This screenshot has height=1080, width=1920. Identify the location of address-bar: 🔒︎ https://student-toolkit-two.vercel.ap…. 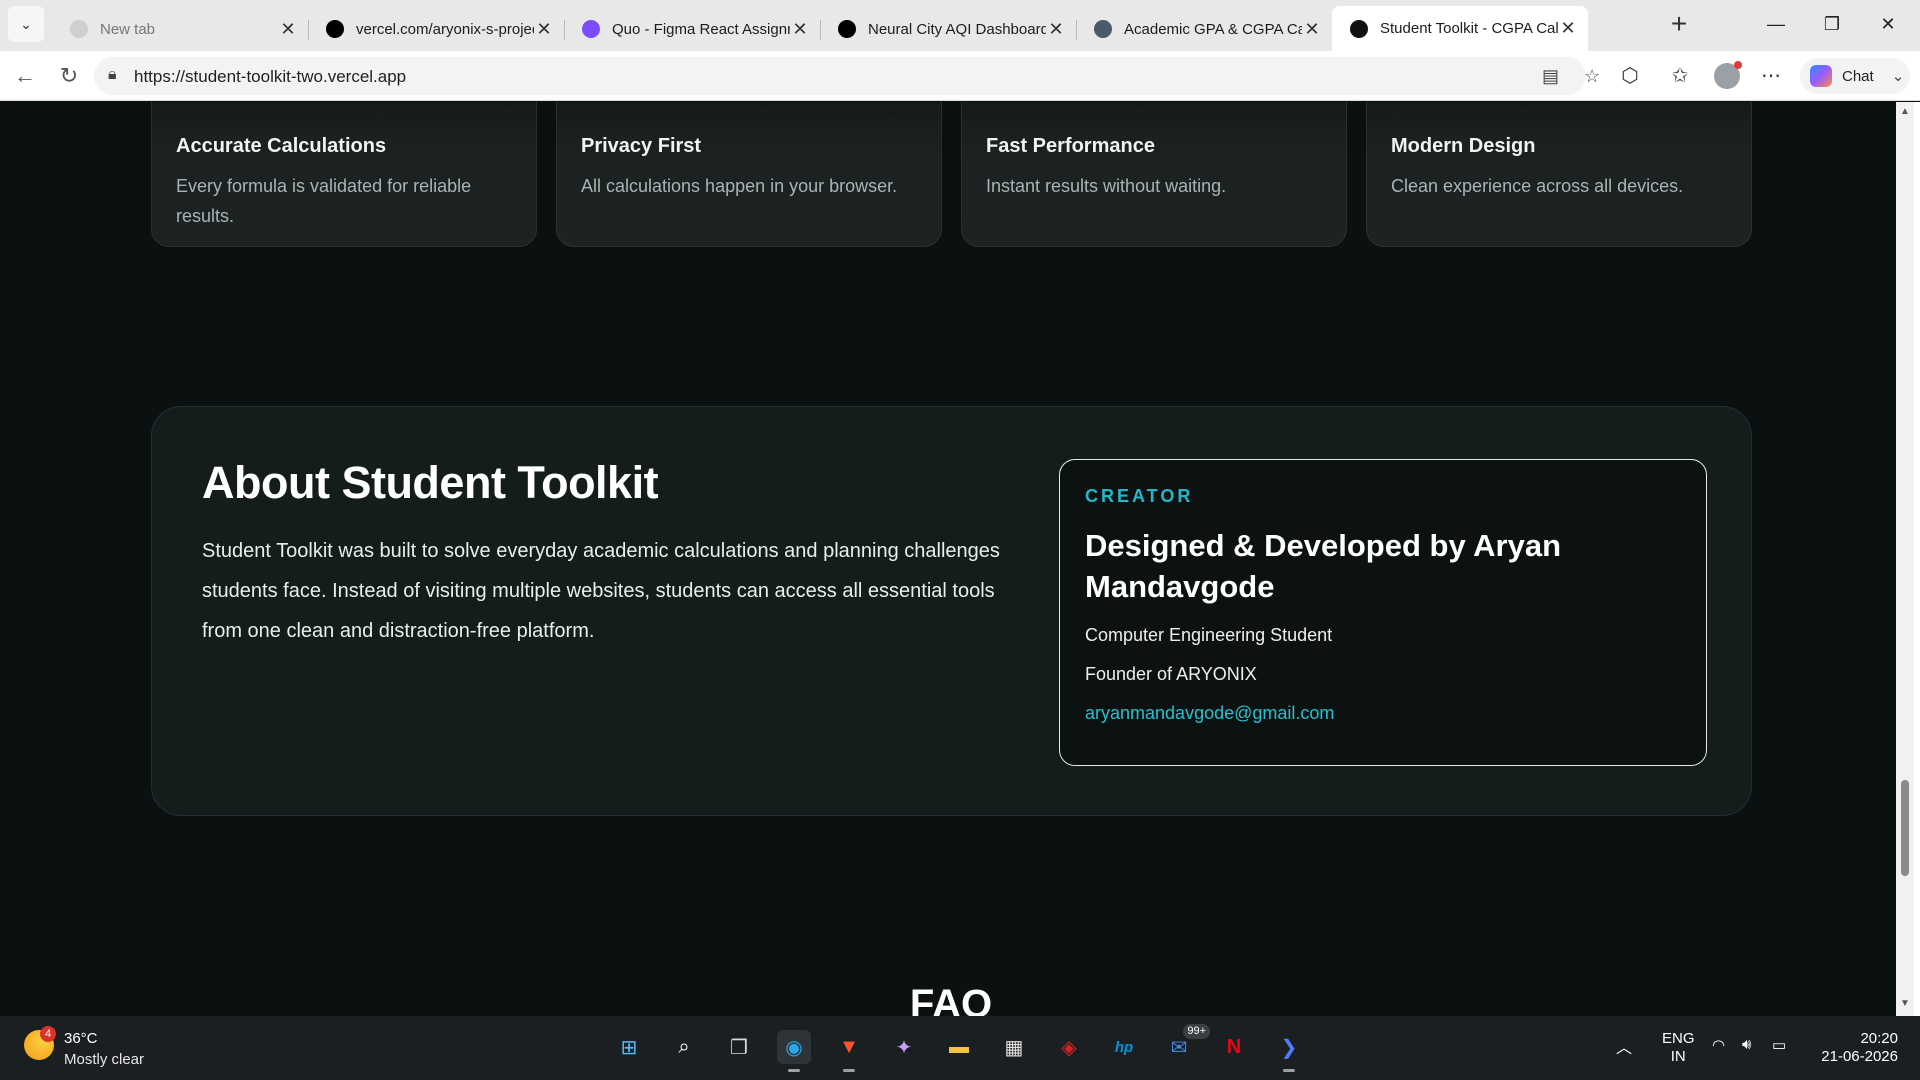
(847, 76).